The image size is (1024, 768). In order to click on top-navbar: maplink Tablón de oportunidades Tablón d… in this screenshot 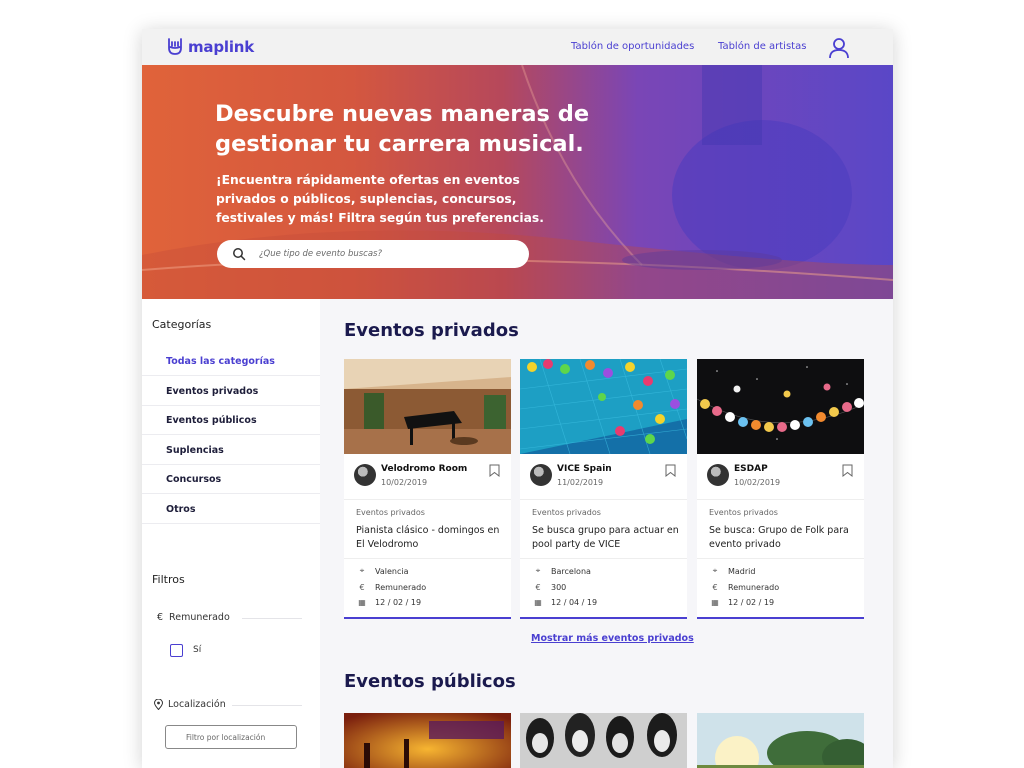, I will do `click(517, 47)`.